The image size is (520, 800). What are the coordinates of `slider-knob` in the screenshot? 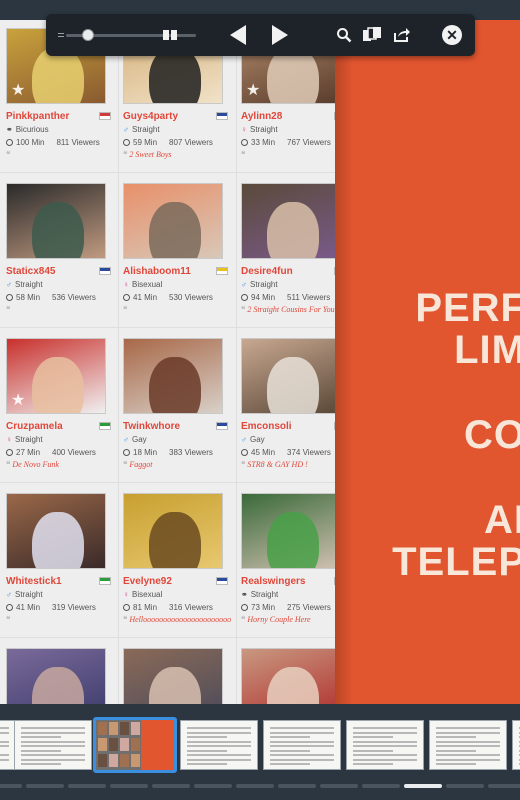 It's located at (88, 35).